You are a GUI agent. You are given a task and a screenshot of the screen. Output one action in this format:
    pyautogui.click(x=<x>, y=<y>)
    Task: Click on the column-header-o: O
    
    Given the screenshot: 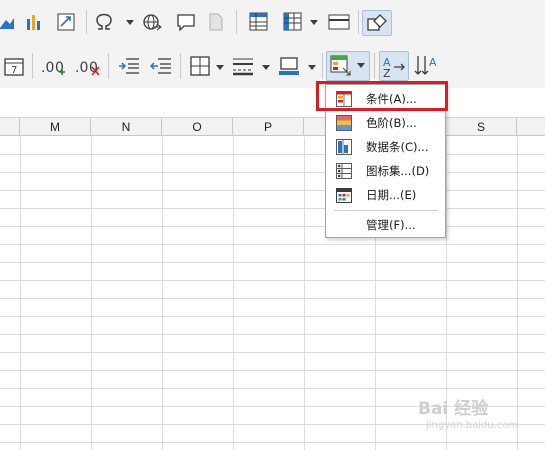 What is the action you would take?
    pyautogui.click(x=197, y=127)
    